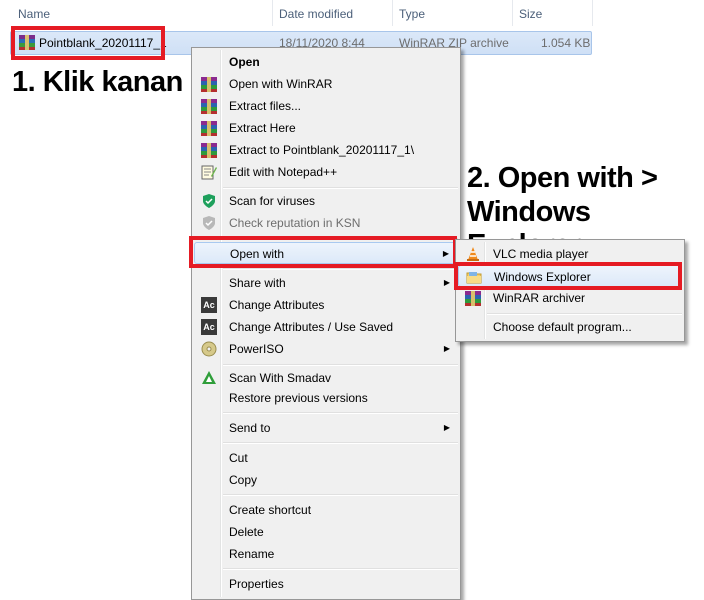  Describe the element at coordinates (262, 128) in the screenshot. I see `menu-item-label: Extract Here` at that location.